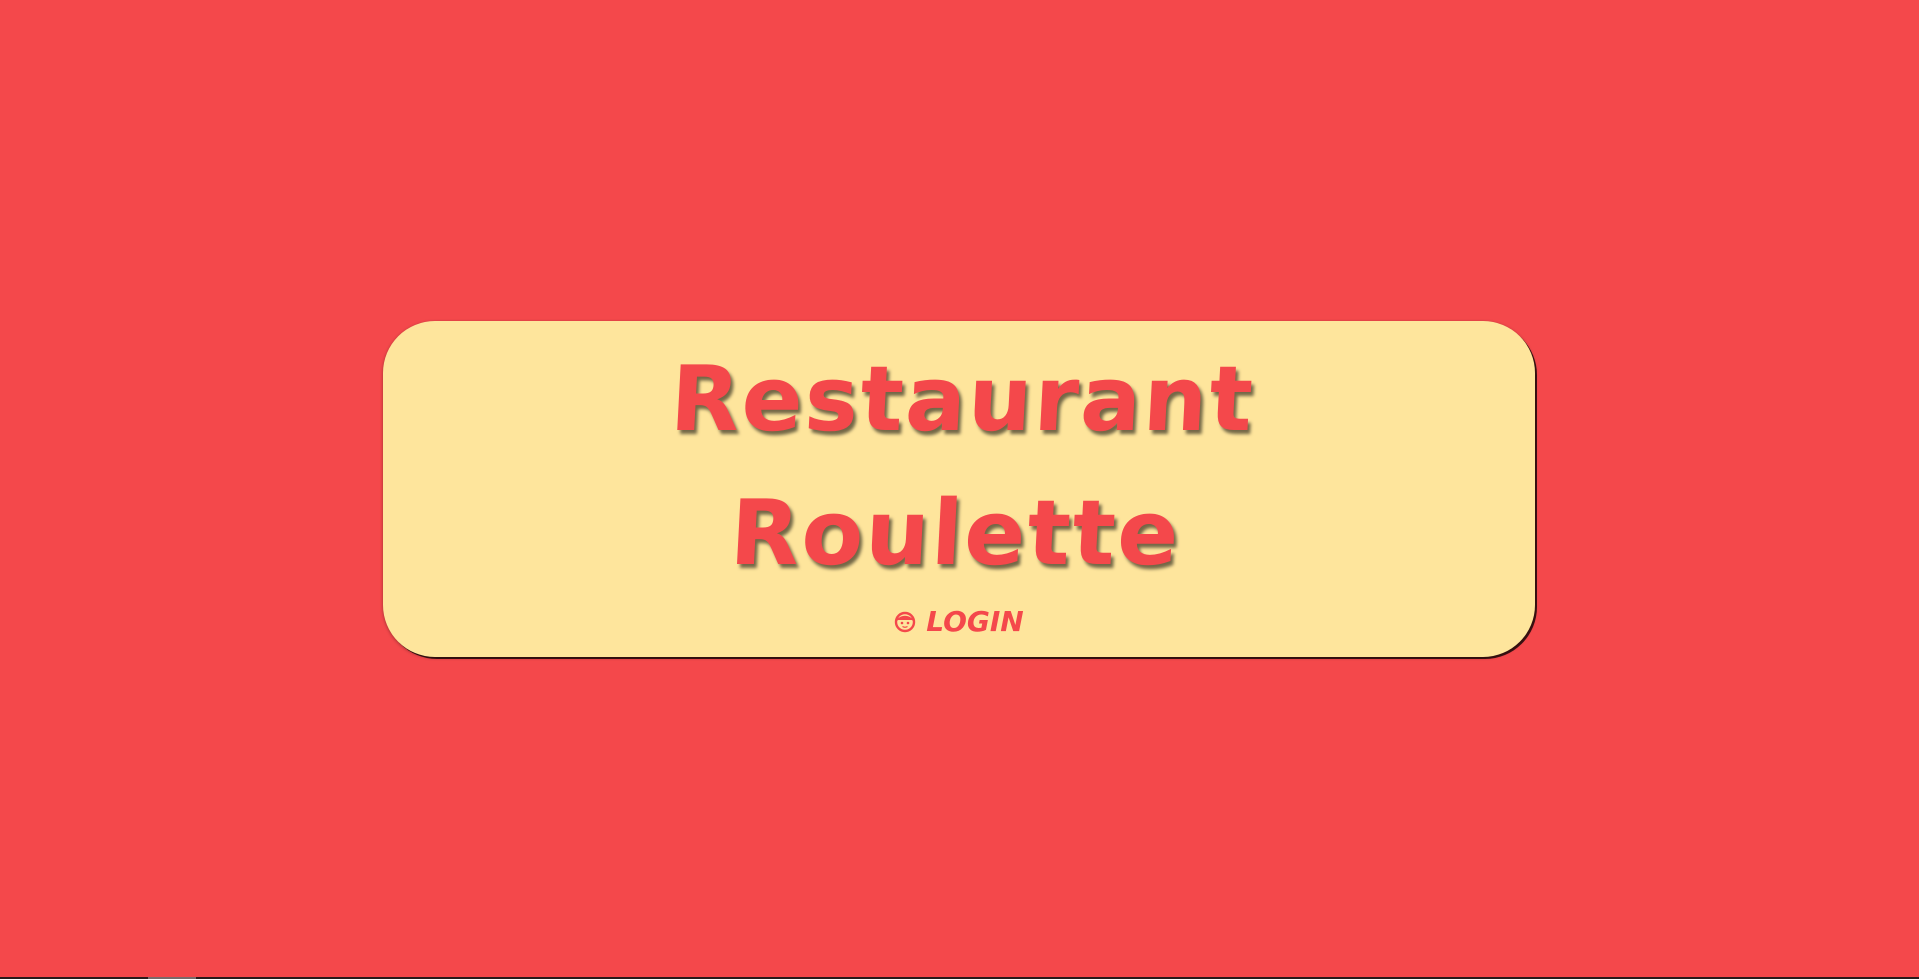  I want to click on app-title-line-1: Restaurant, so click(962, 399).